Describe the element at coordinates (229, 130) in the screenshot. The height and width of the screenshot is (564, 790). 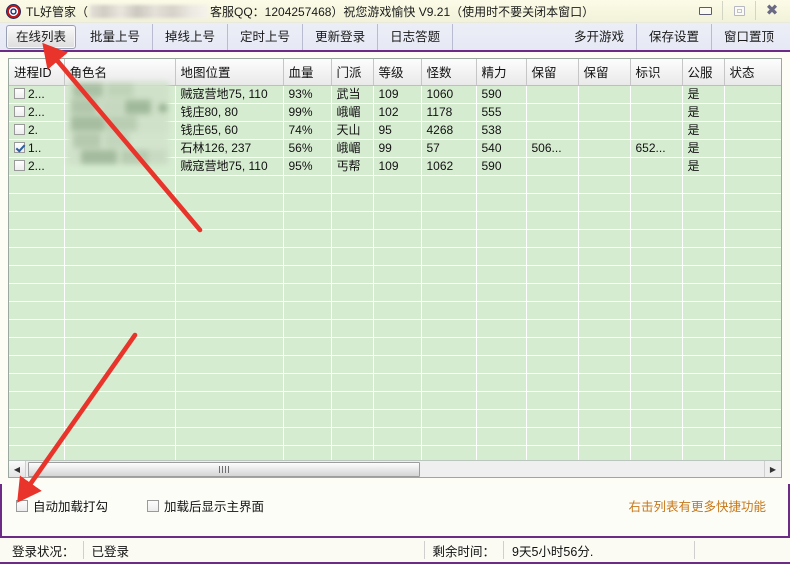
I see `cell-map-position: 钱庄65, 60` at that location.